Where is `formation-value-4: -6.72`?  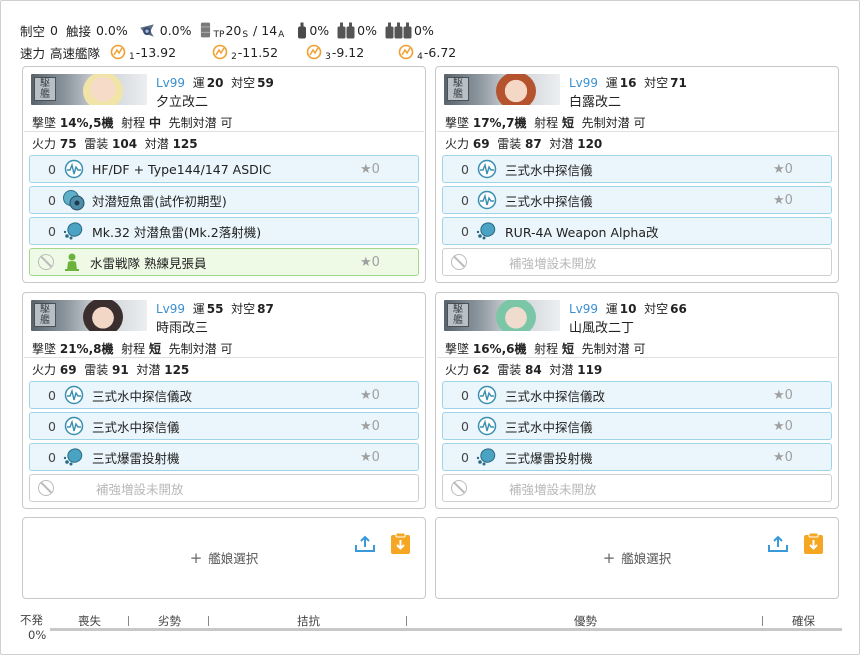
formation-value-4: -6.72 is located at coordinates (440, 52).